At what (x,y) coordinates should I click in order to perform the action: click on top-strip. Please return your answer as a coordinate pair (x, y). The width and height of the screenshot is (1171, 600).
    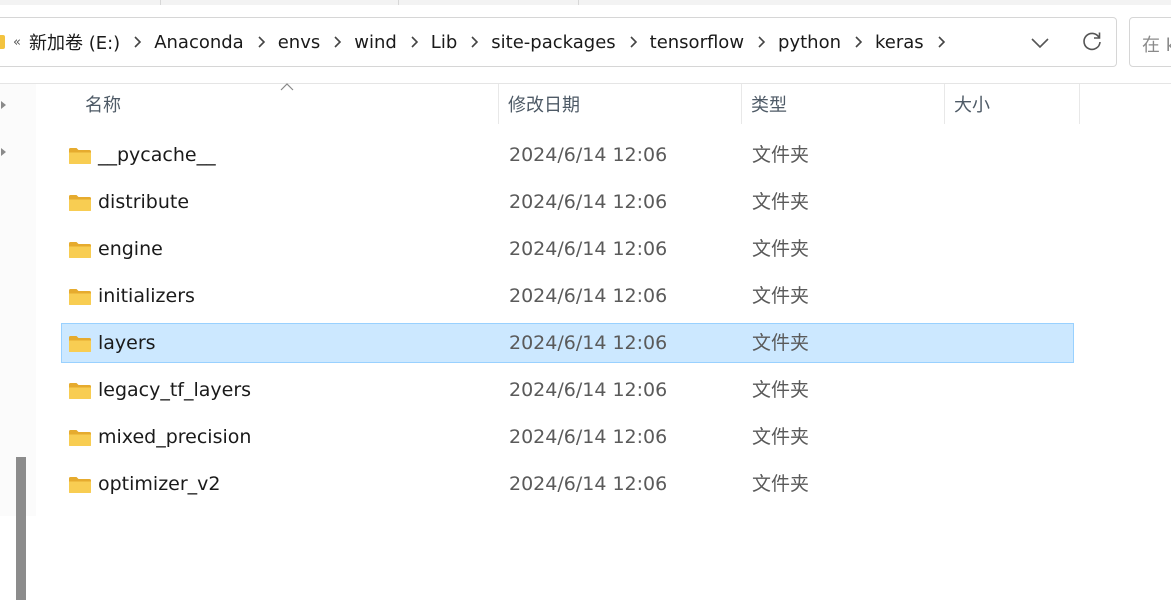
    Looking at the image, I should click on (585, 2).